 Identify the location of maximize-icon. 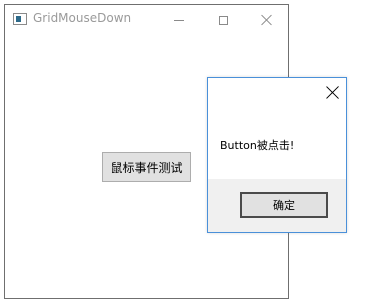
(223, 20).